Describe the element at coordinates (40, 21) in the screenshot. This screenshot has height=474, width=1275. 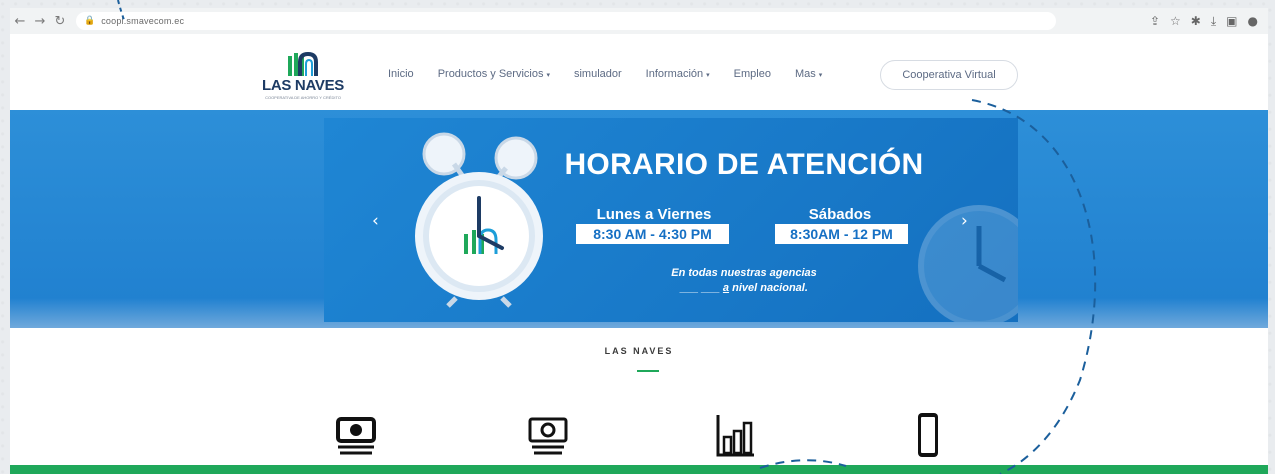
I see `forward-icon: →` at that location.